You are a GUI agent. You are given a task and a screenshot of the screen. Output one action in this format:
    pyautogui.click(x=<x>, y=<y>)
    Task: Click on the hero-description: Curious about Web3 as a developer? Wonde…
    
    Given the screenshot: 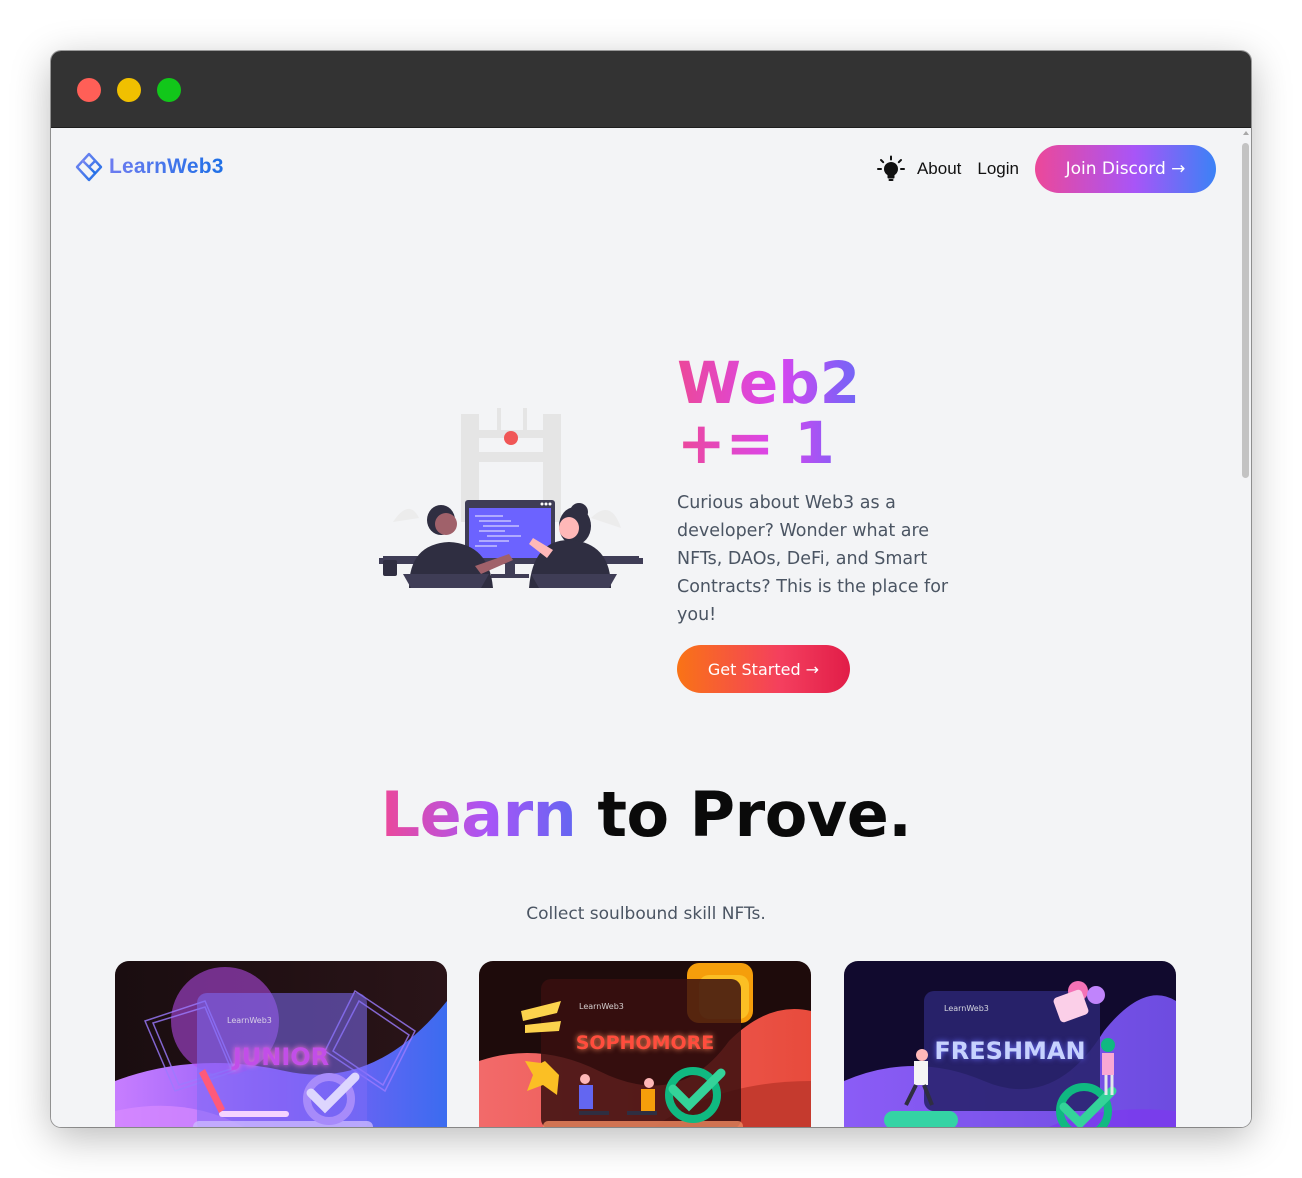 What is the action you would take?
    pyautogui.click(x=813, y=559)
    